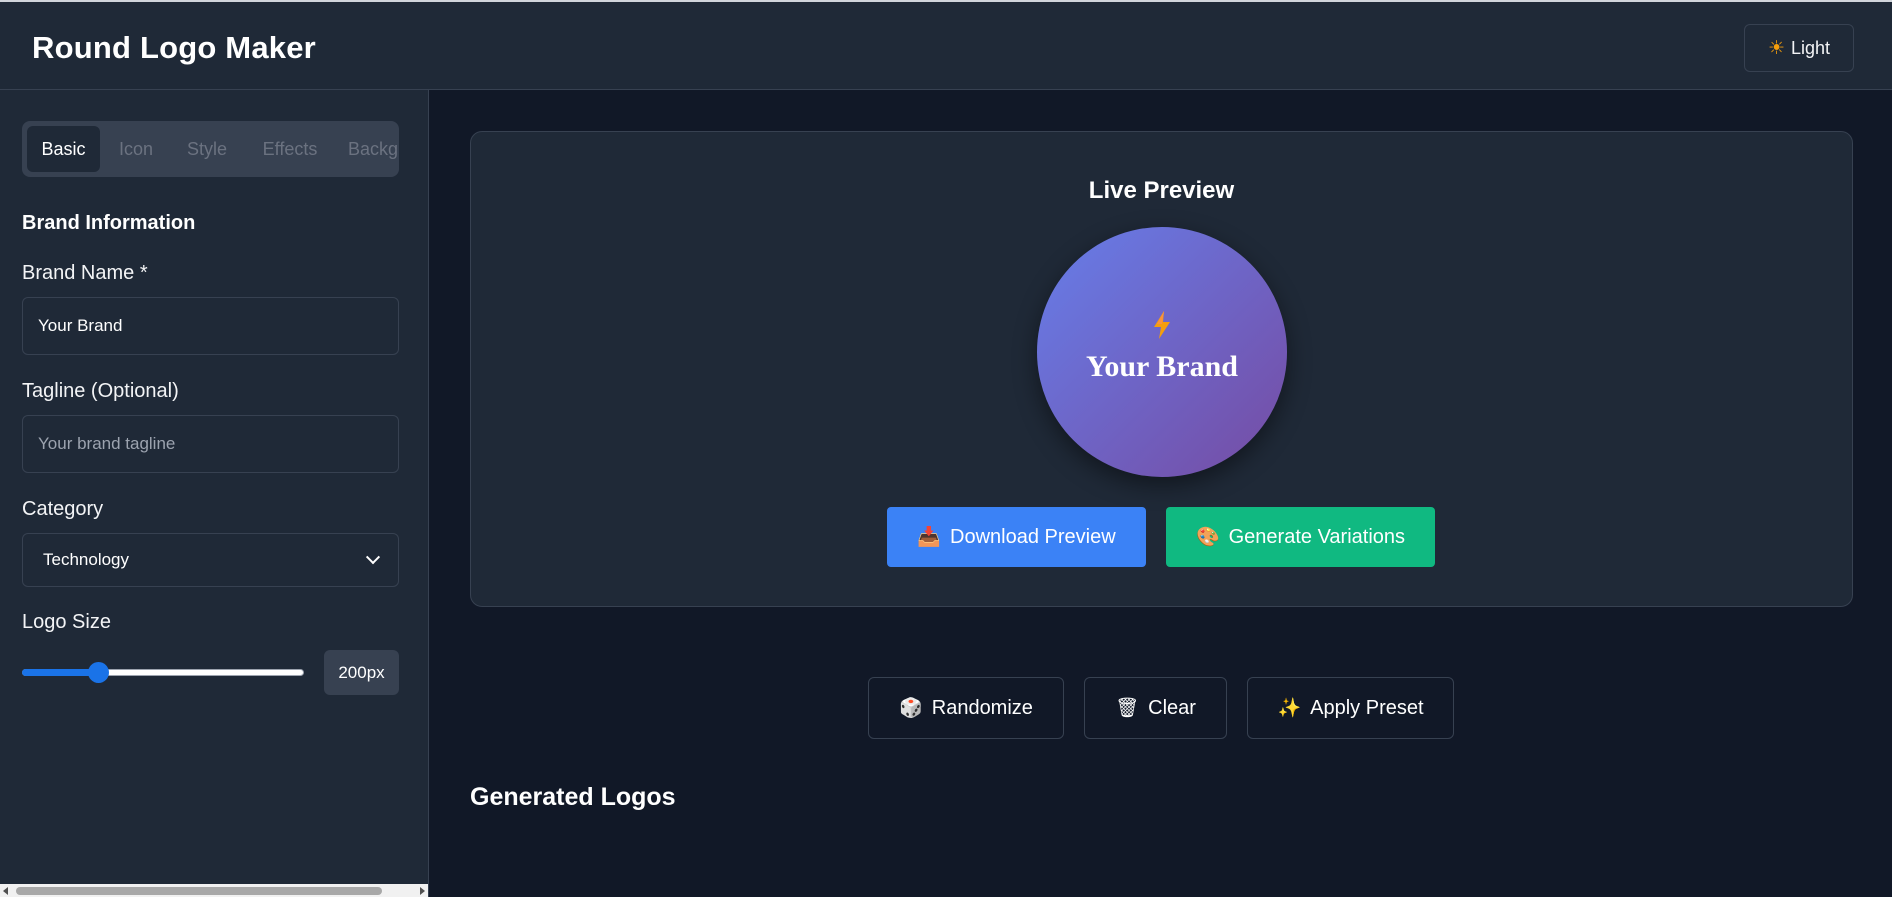 The height and width of the screenshot is (897, 1892). Describe the element at coordinates (929, 537) in the screenshot. I see `download-icon: 📥` at that location.